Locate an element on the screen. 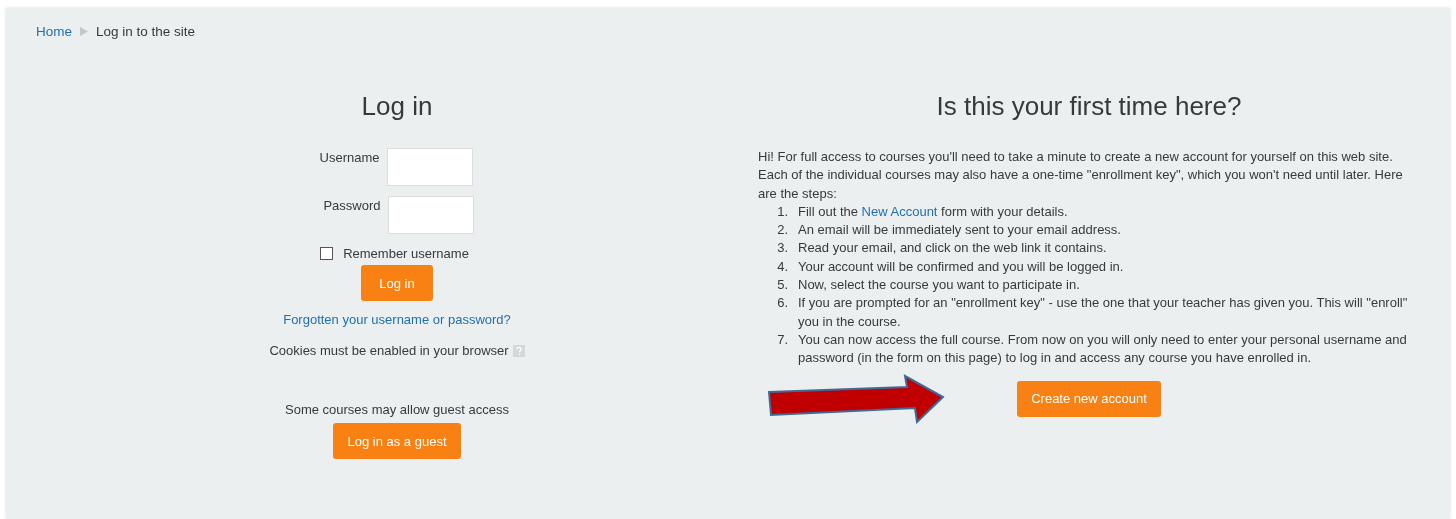 Image resolution: width=1456 pixels, height=519 pixels. login-heading: Log in is located at coordinates (397, 106).